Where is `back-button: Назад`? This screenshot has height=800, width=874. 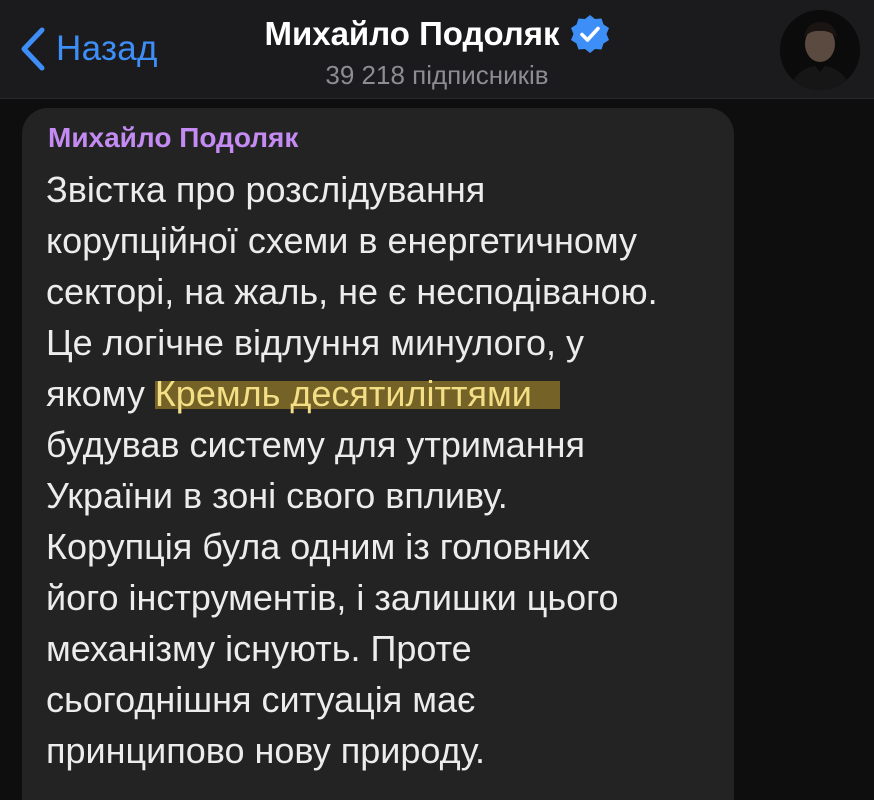 back-button: Назад is located at coordinates (87, 49).